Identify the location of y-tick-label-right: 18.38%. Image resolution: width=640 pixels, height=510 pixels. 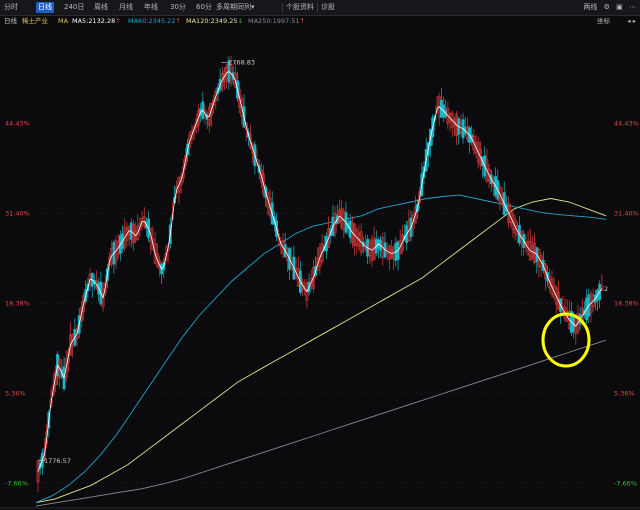
(626, 304).